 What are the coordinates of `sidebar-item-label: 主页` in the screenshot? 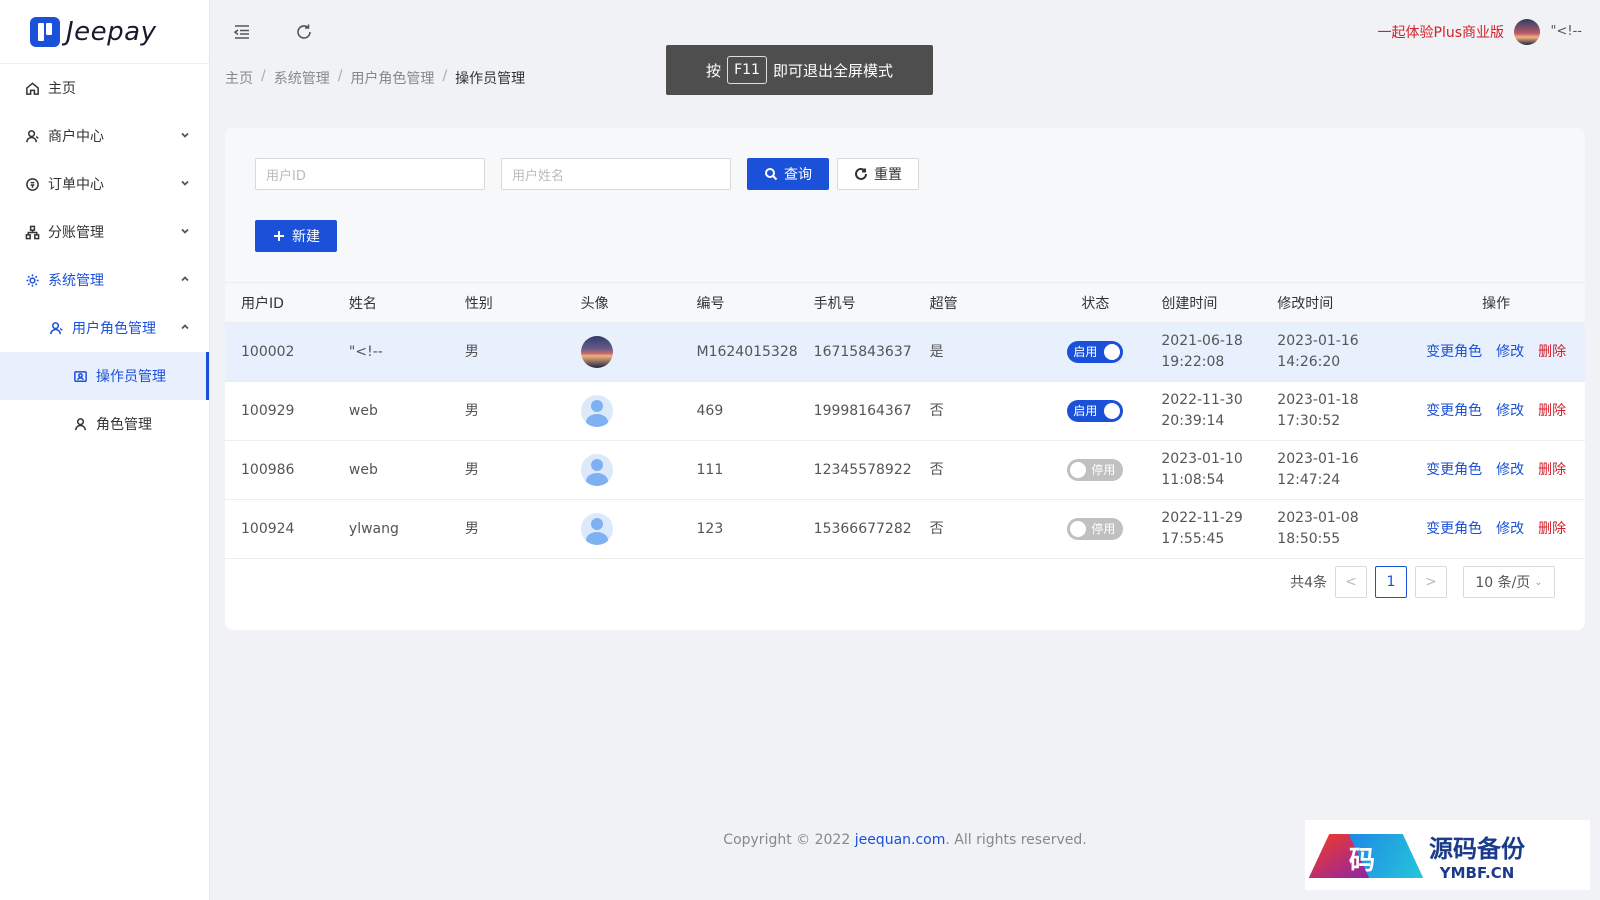 It's located at (62, 89).